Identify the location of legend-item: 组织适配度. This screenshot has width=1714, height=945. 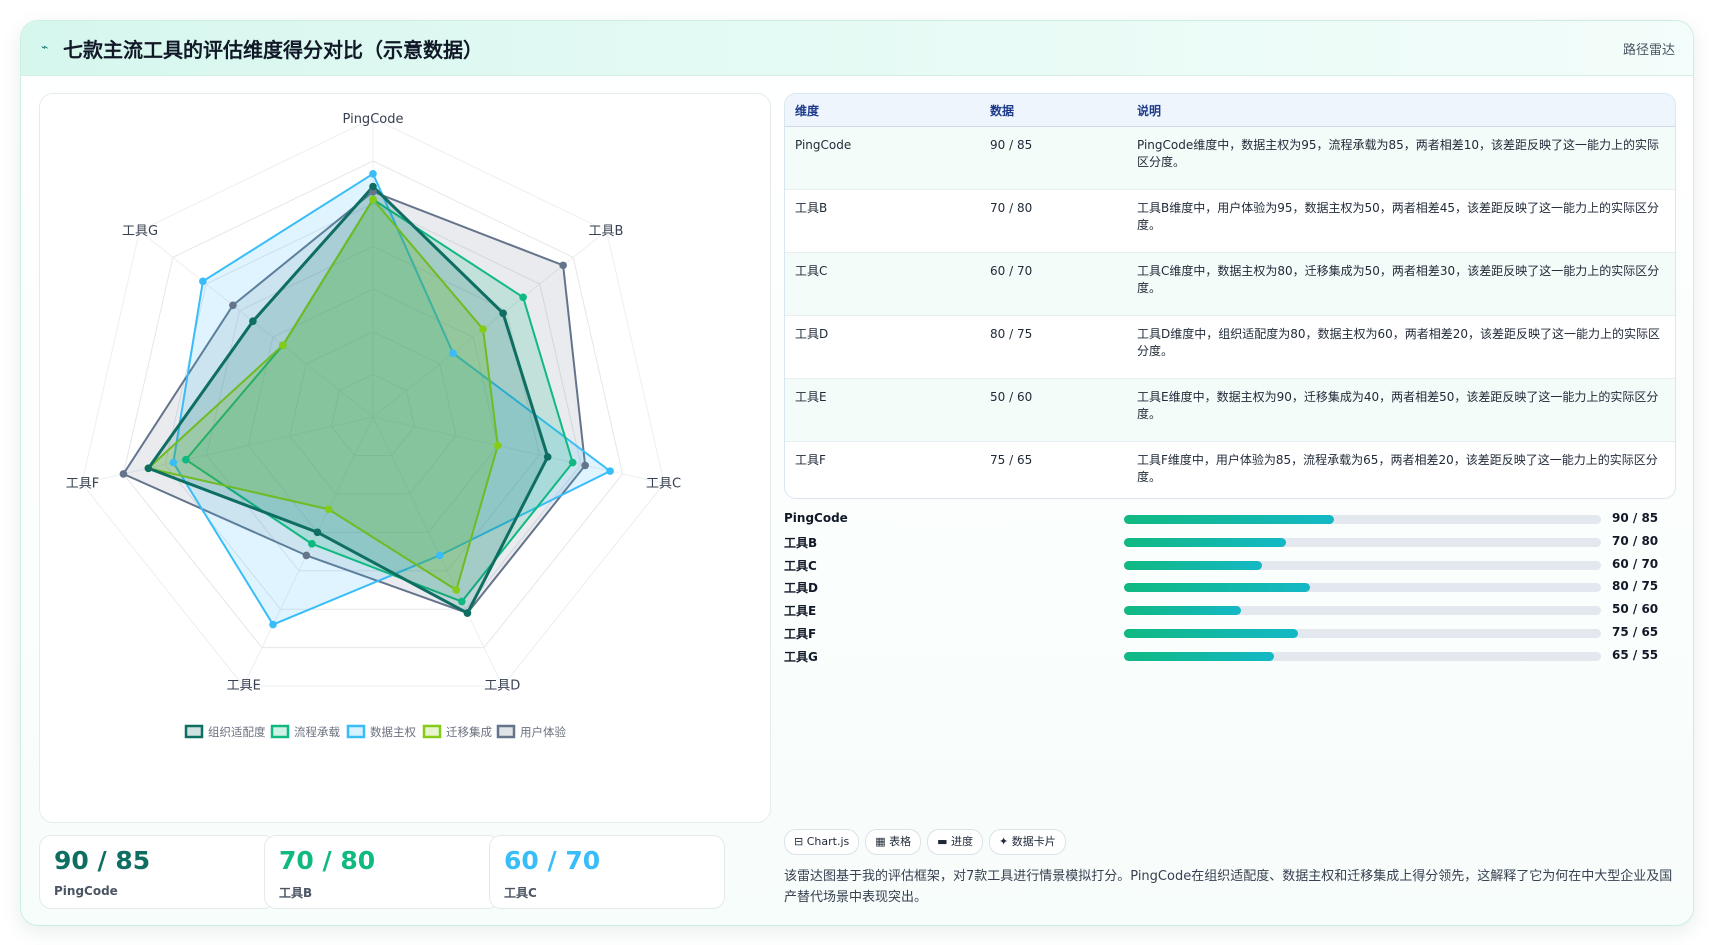
(225, 731).